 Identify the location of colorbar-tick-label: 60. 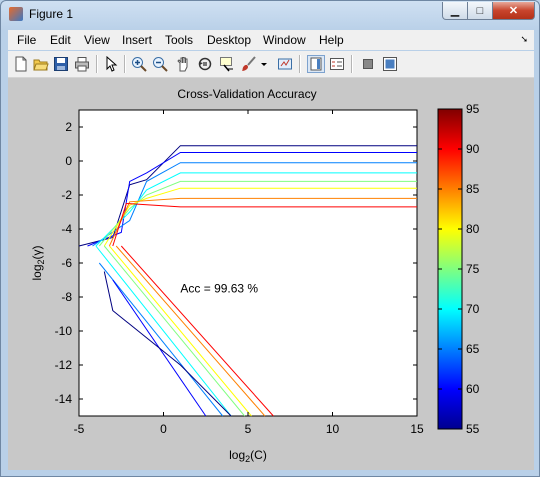
(473, 389).